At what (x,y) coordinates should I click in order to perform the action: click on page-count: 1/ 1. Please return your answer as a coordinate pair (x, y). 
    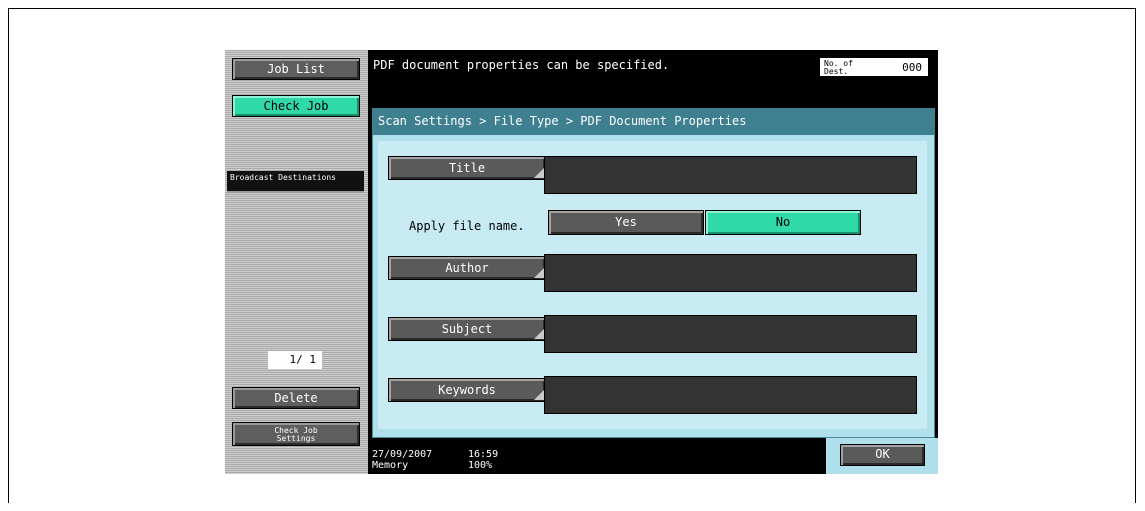
    Looking at the image, I should click on (295, 360).